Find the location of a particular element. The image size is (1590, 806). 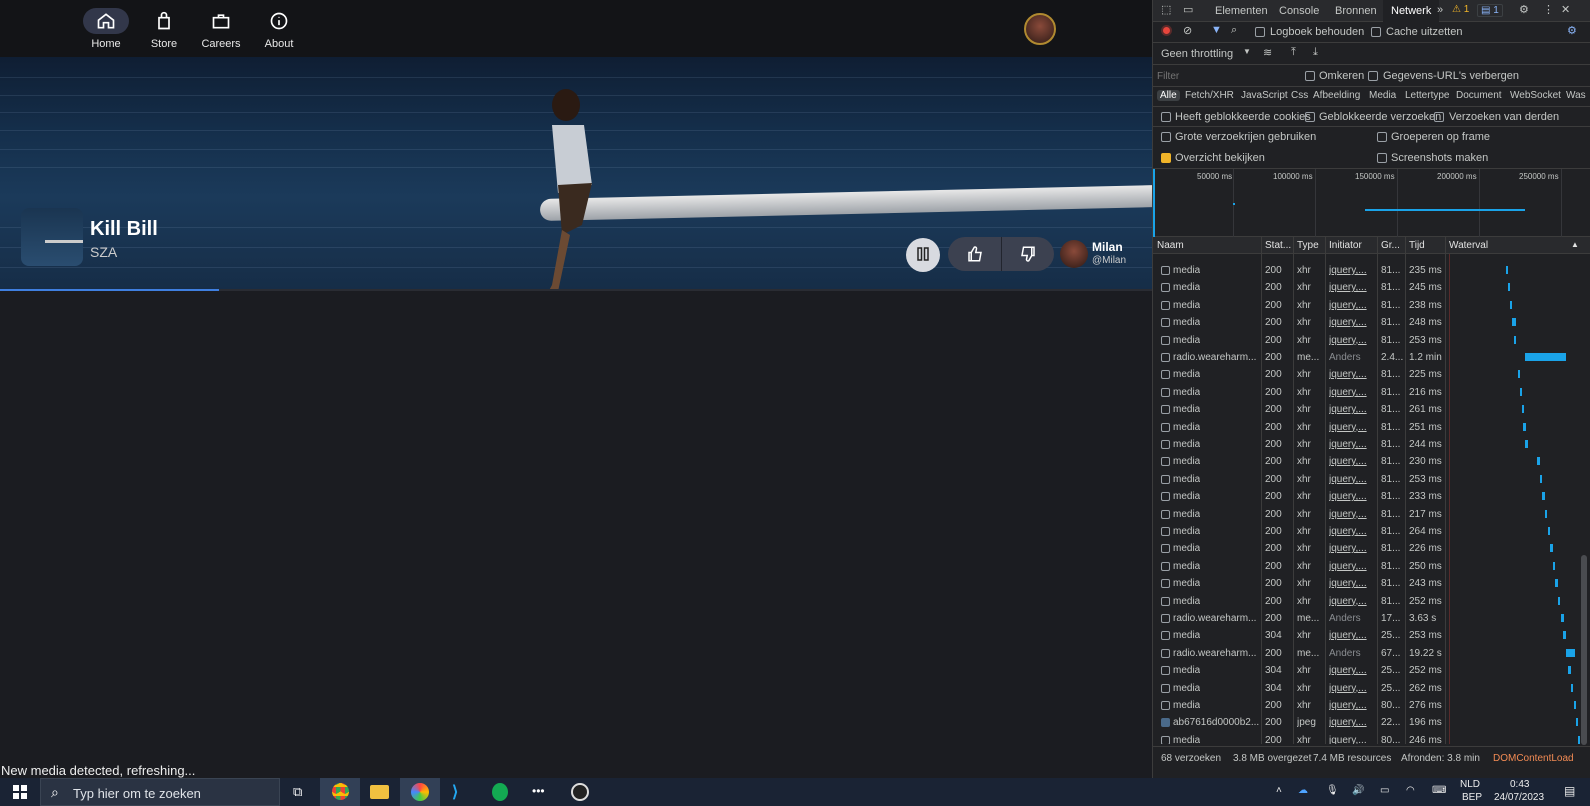

taskbar-app-colorful is located at coordinates (420, 792).